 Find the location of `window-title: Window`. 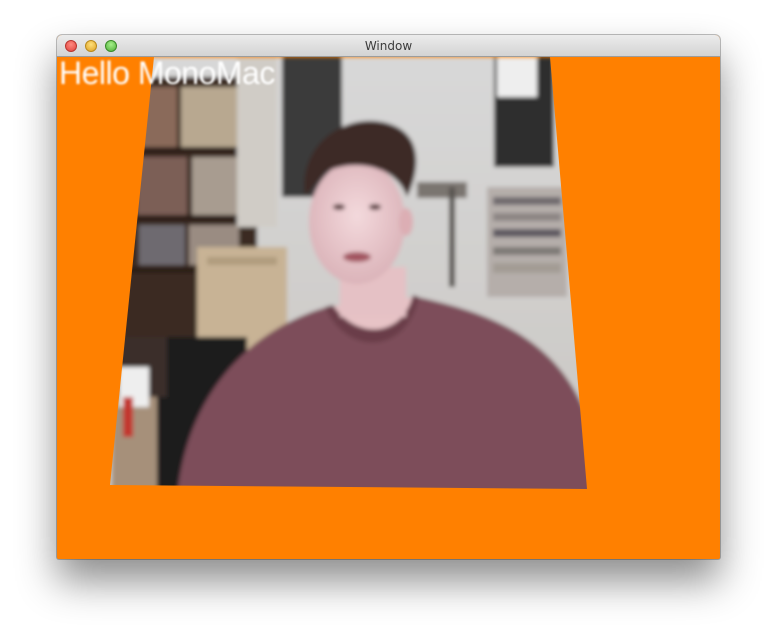

window-title: Window is located at coordinates (388, 46).